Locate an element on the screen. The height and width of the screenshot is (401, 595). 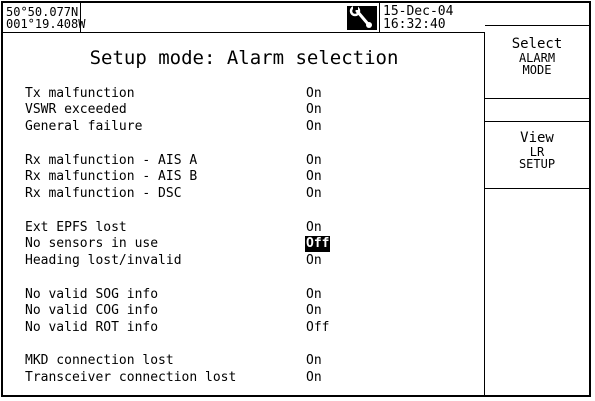
alarm-label: No valid COG info is located at coordinates (92, 310).